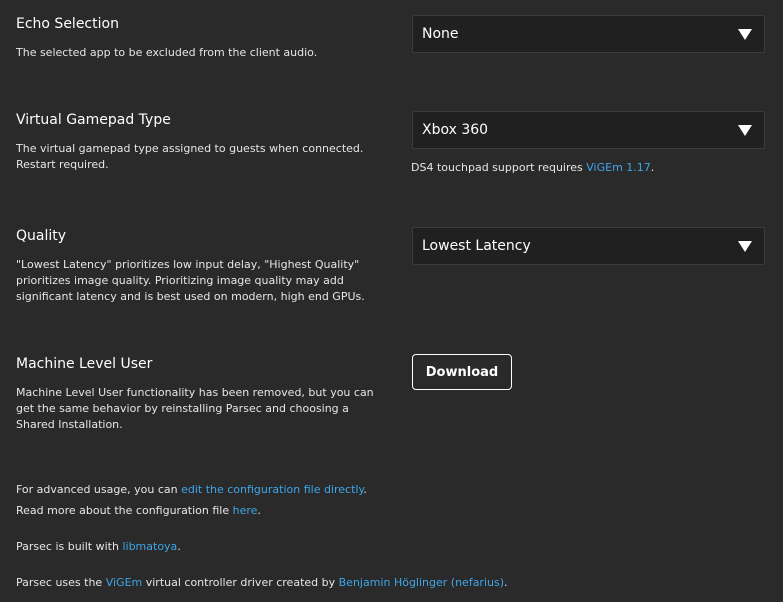  I want to click on vigem-credit-suffix: ., so click(506, 582).